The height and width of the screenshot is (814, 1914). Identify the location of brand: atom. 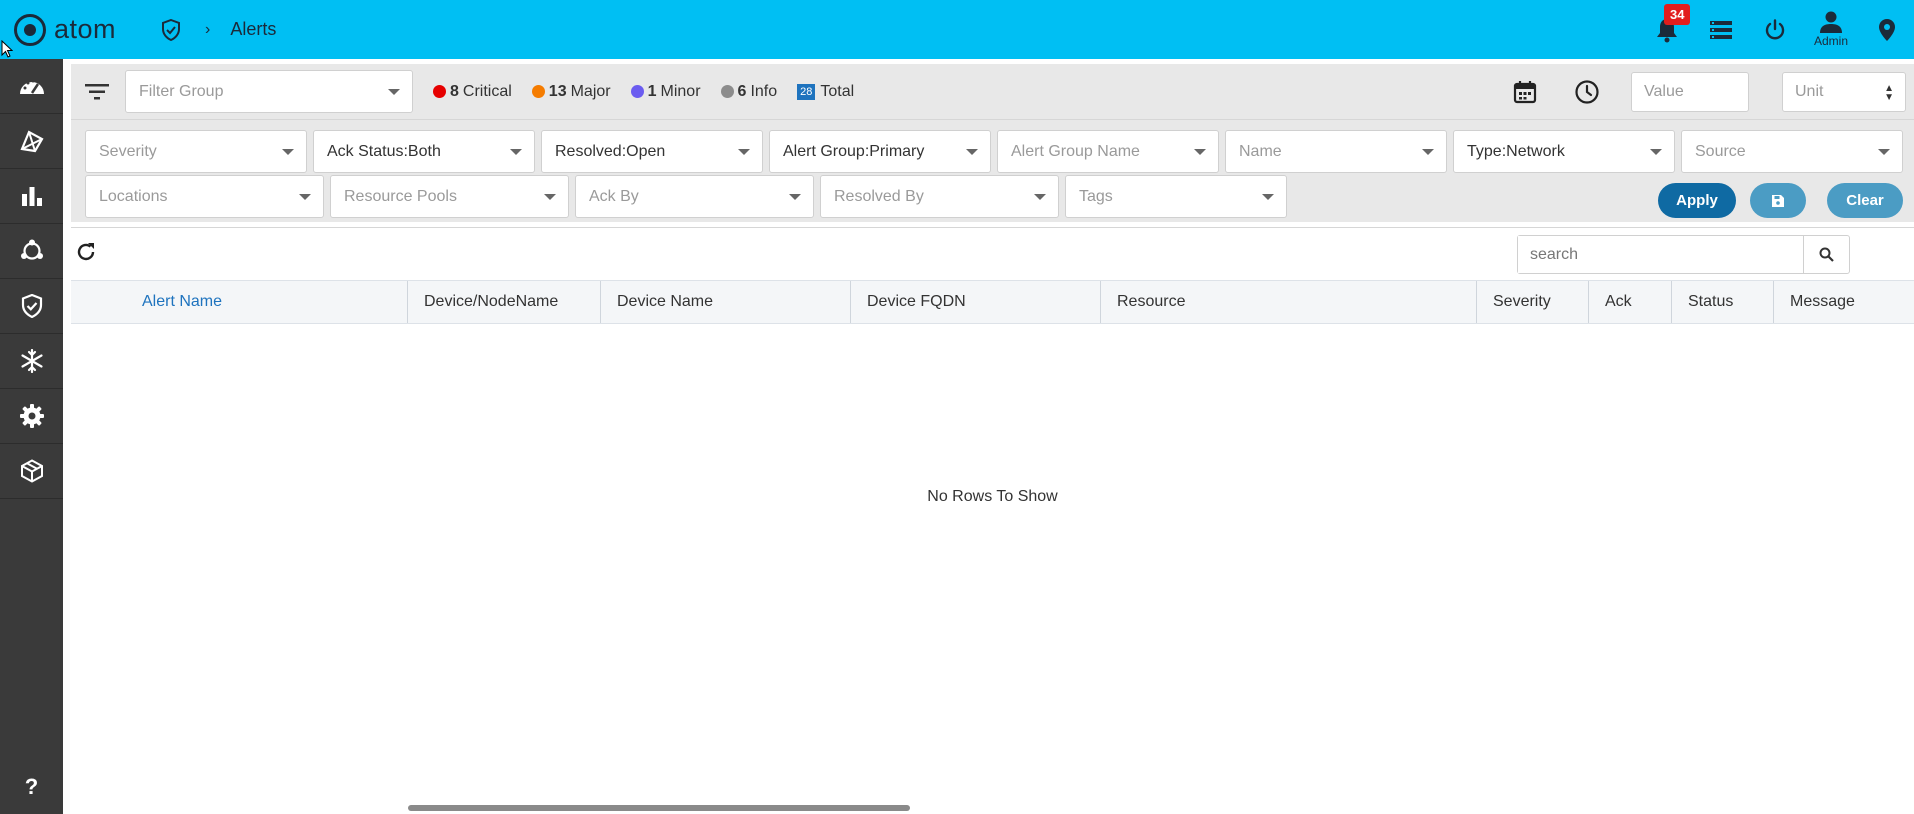
(65, 29).